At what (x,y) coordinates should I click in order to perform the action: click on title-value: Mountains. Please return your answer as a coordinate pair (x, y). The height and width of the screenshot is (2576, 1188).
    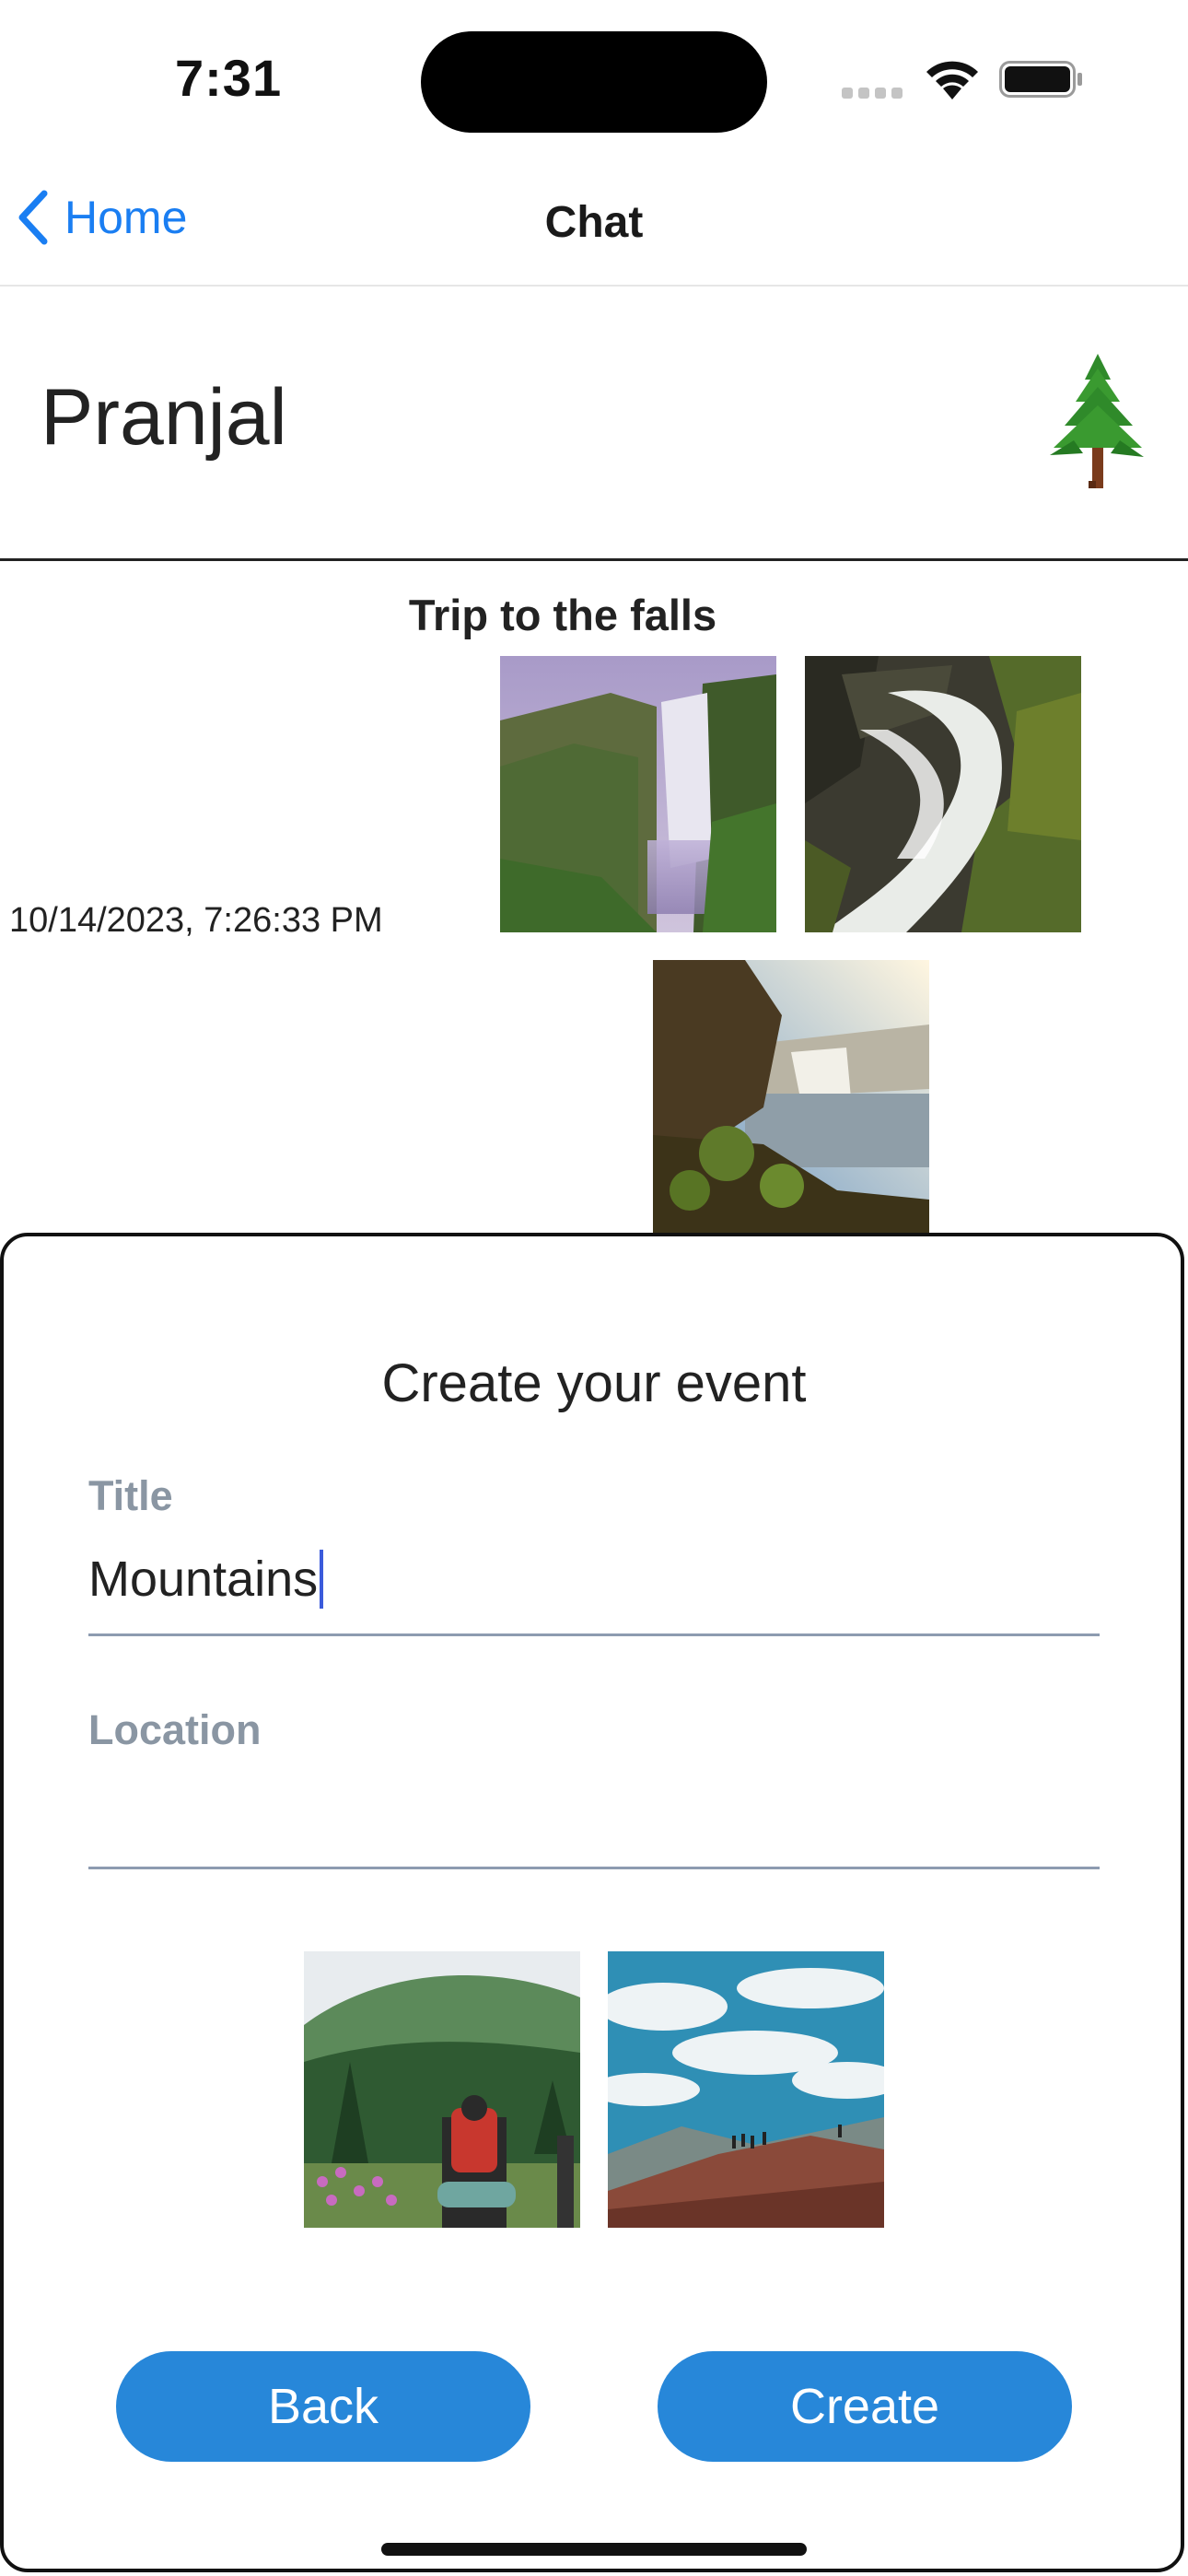
    Looking at the image, I should click on (203, 1579).